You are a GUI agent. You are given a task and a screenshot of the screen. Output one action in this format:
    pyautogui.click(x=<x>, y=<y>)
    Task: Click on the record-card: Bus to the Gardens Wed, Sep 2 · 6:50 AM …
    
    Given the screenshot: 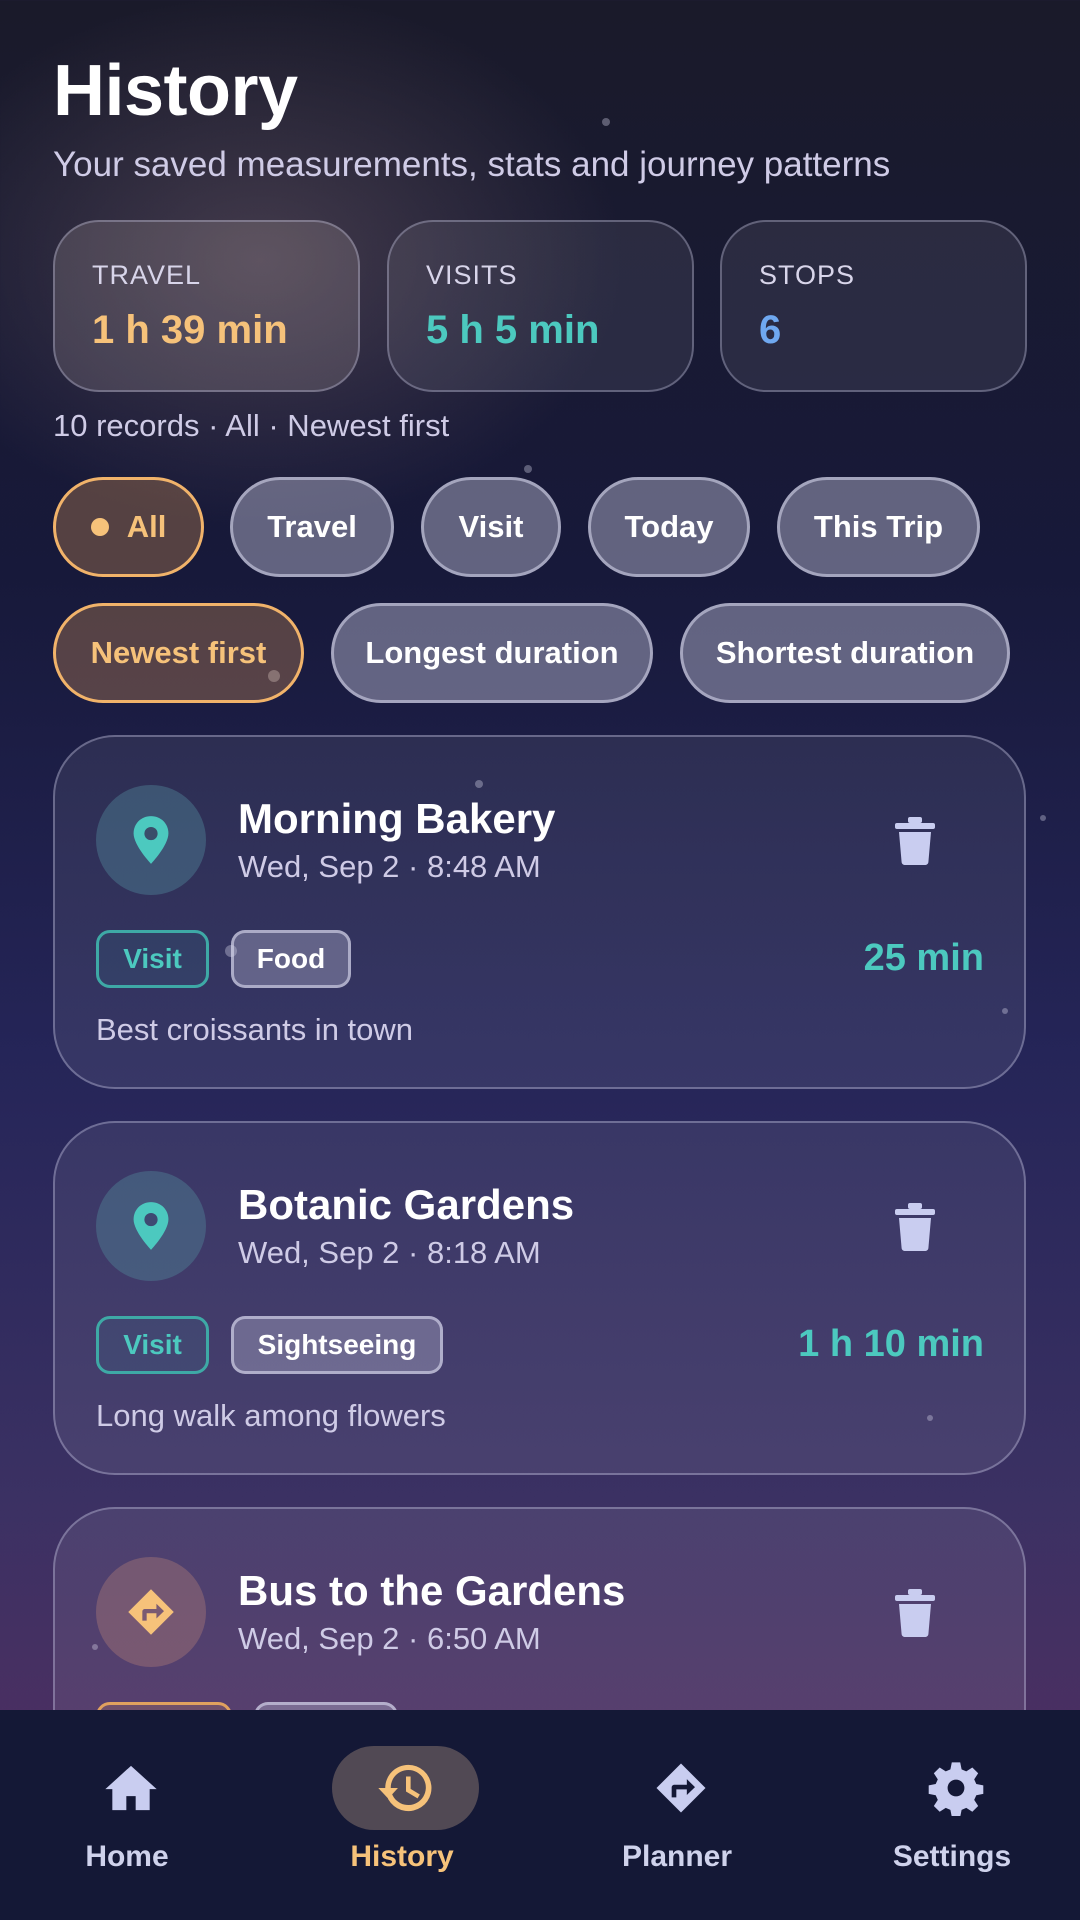 What is the action you would take?
    pyautogui.click(x=539, y=1608)
    